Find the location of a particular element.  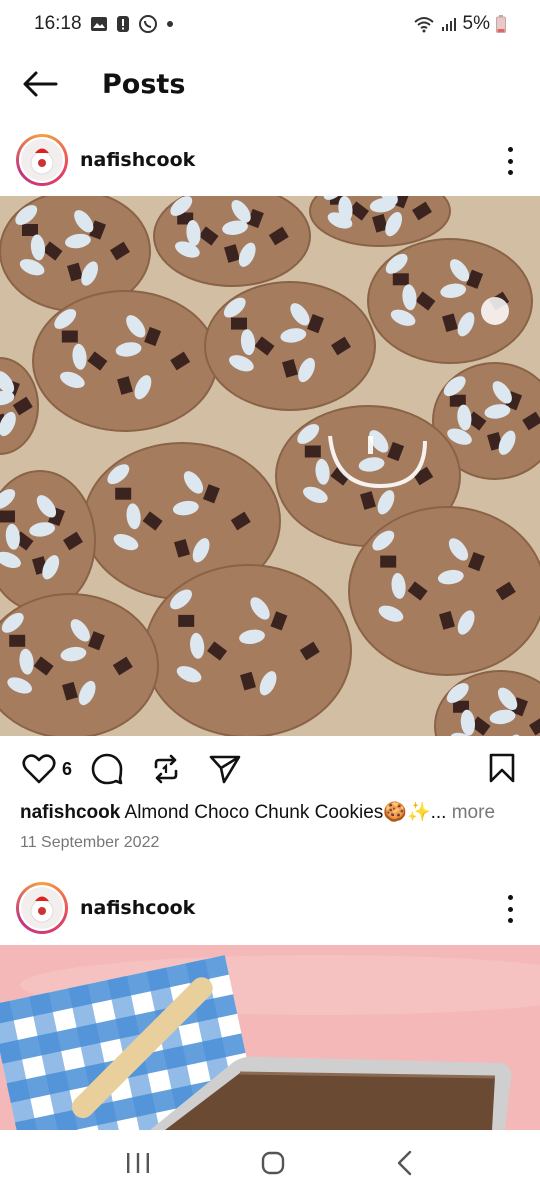

caption-more-link: more is located at coordinates (470, 812).